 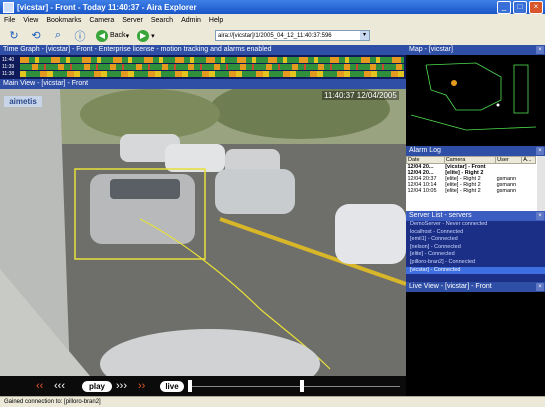 I want to click on server-list-header: Server List - servers ×, so click(x=475, y=216).